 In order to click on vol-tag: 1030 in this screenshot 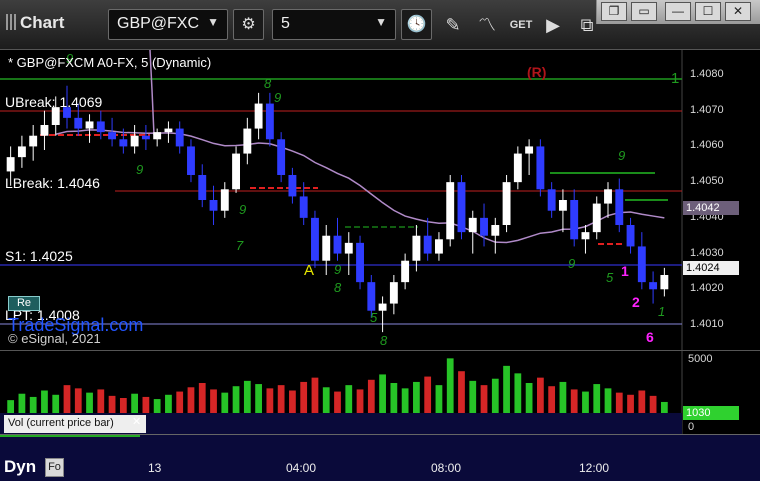, I will do `click(711, 413)`.